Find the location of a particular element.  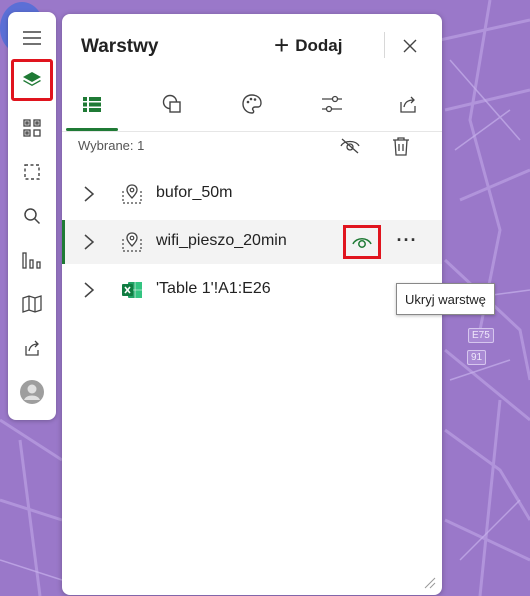

add-layer-label: Dodaj is located at coordinates (319, 45).